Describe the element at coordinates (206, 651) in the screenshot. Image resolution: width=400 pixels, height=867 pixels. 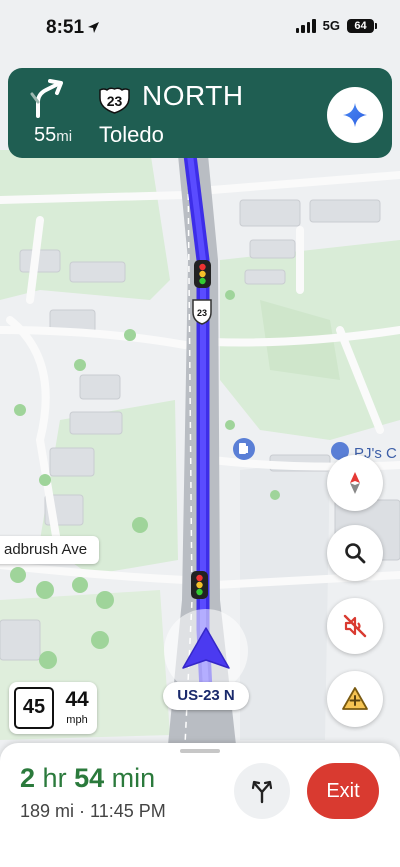
I see `current-location-puck` at that location.